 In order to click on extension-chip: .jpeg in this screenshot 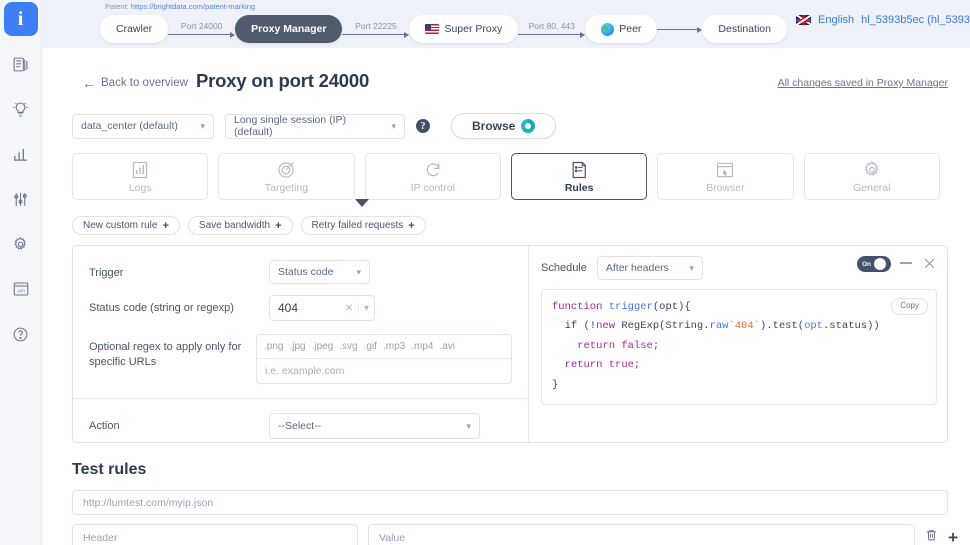, I will do `click(323, 346)`.